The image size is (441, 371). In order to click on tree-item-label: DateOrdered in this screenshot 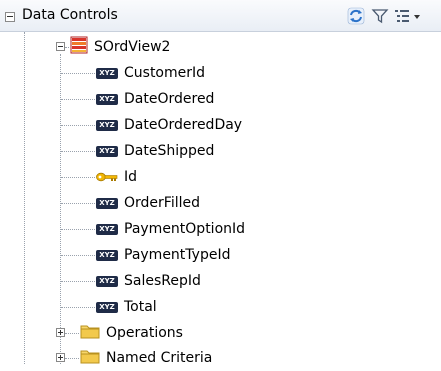, I will do `click(169, 99)`.